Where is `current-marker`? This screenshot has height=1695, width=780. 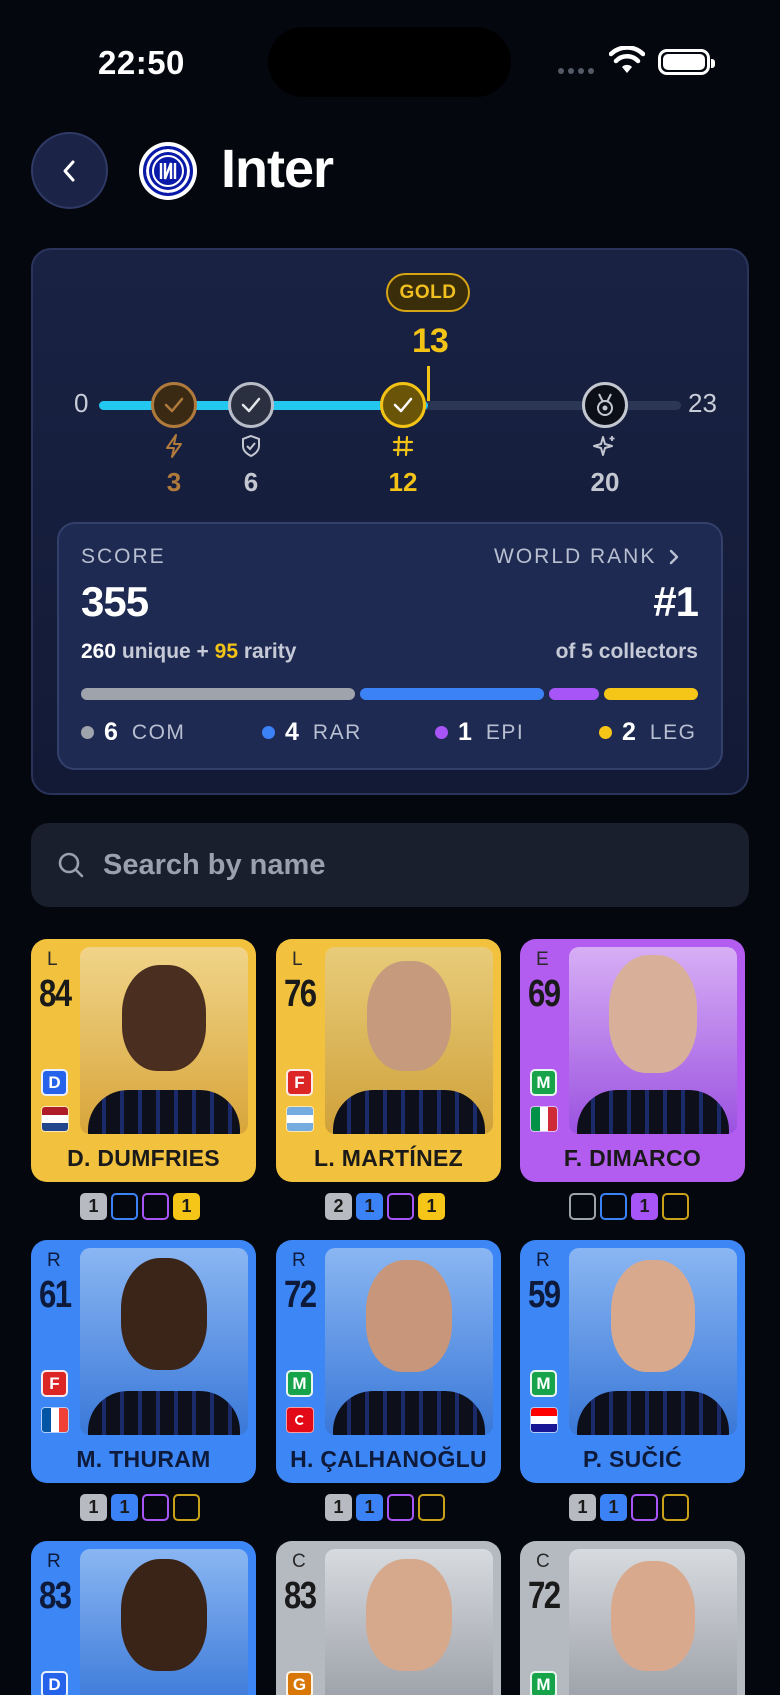 current-marker is located at coordinates (428, 384).